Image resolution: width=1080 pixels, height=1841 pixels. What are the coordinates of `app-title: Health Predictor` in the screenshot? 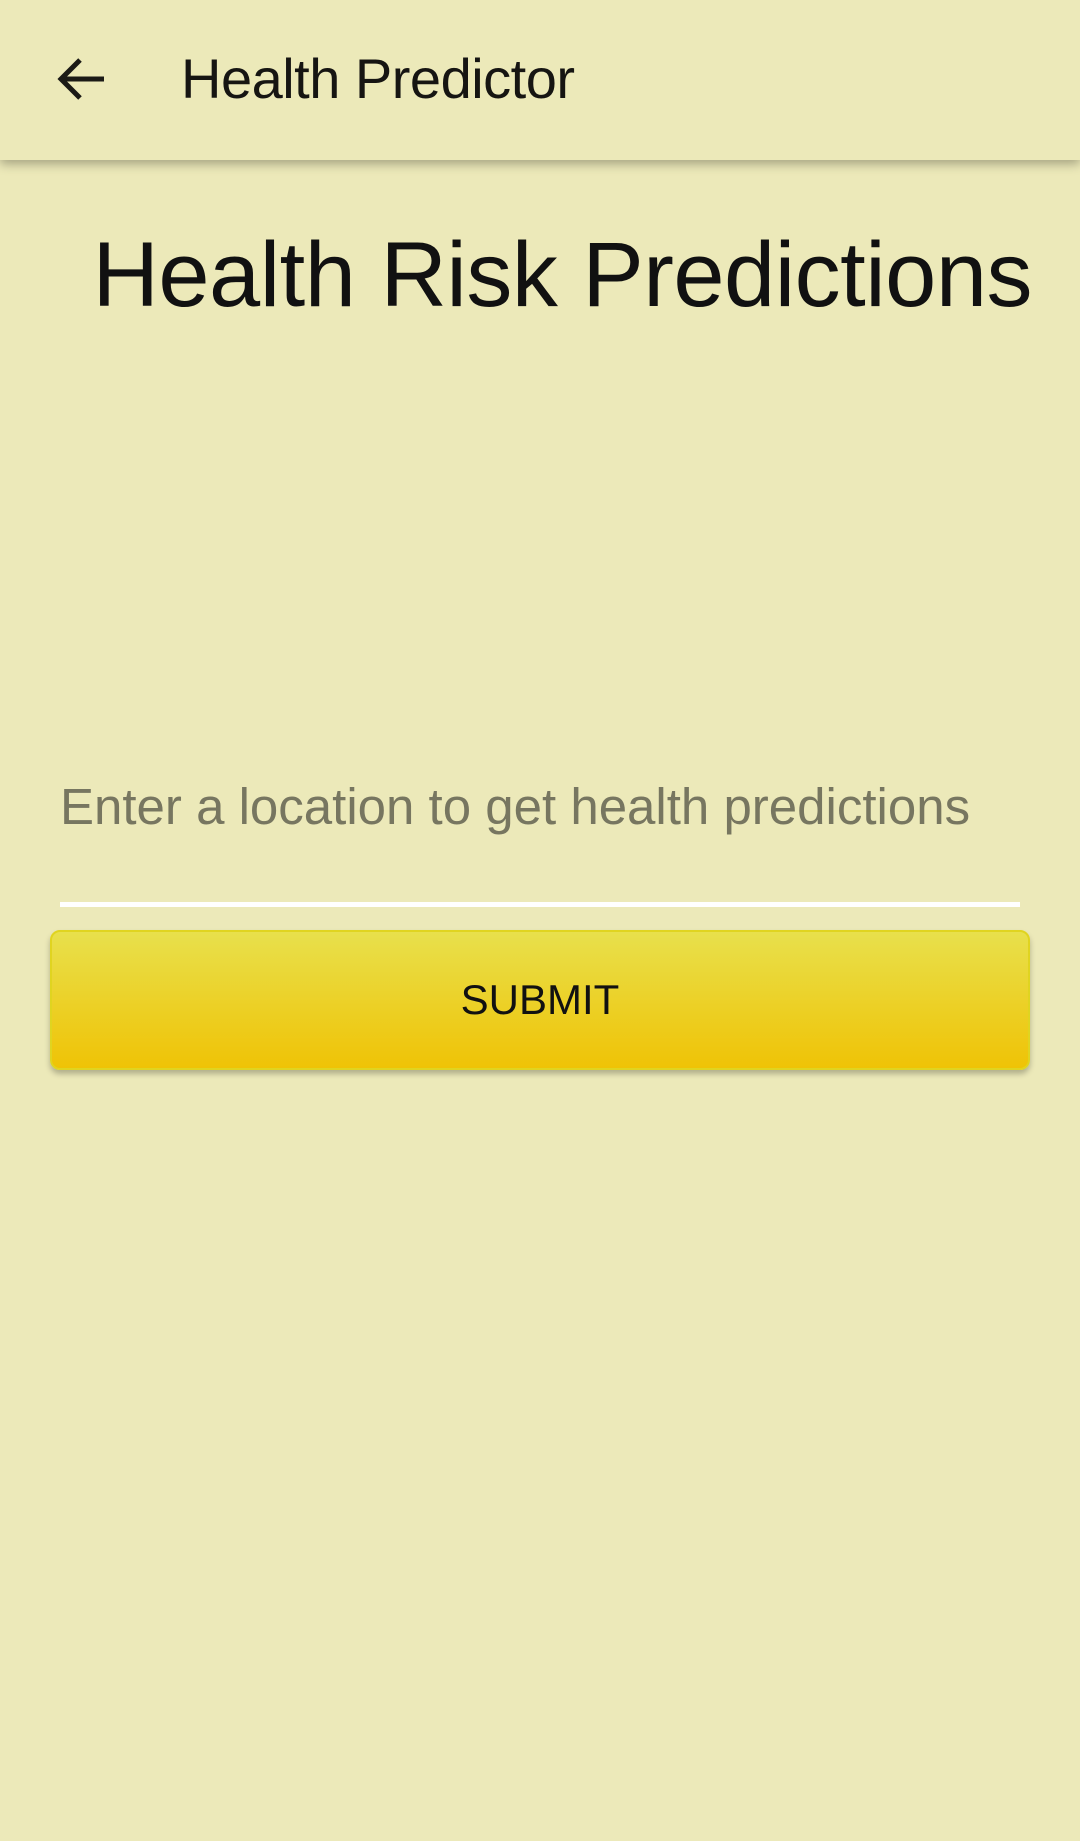 It's located at (378, 78).